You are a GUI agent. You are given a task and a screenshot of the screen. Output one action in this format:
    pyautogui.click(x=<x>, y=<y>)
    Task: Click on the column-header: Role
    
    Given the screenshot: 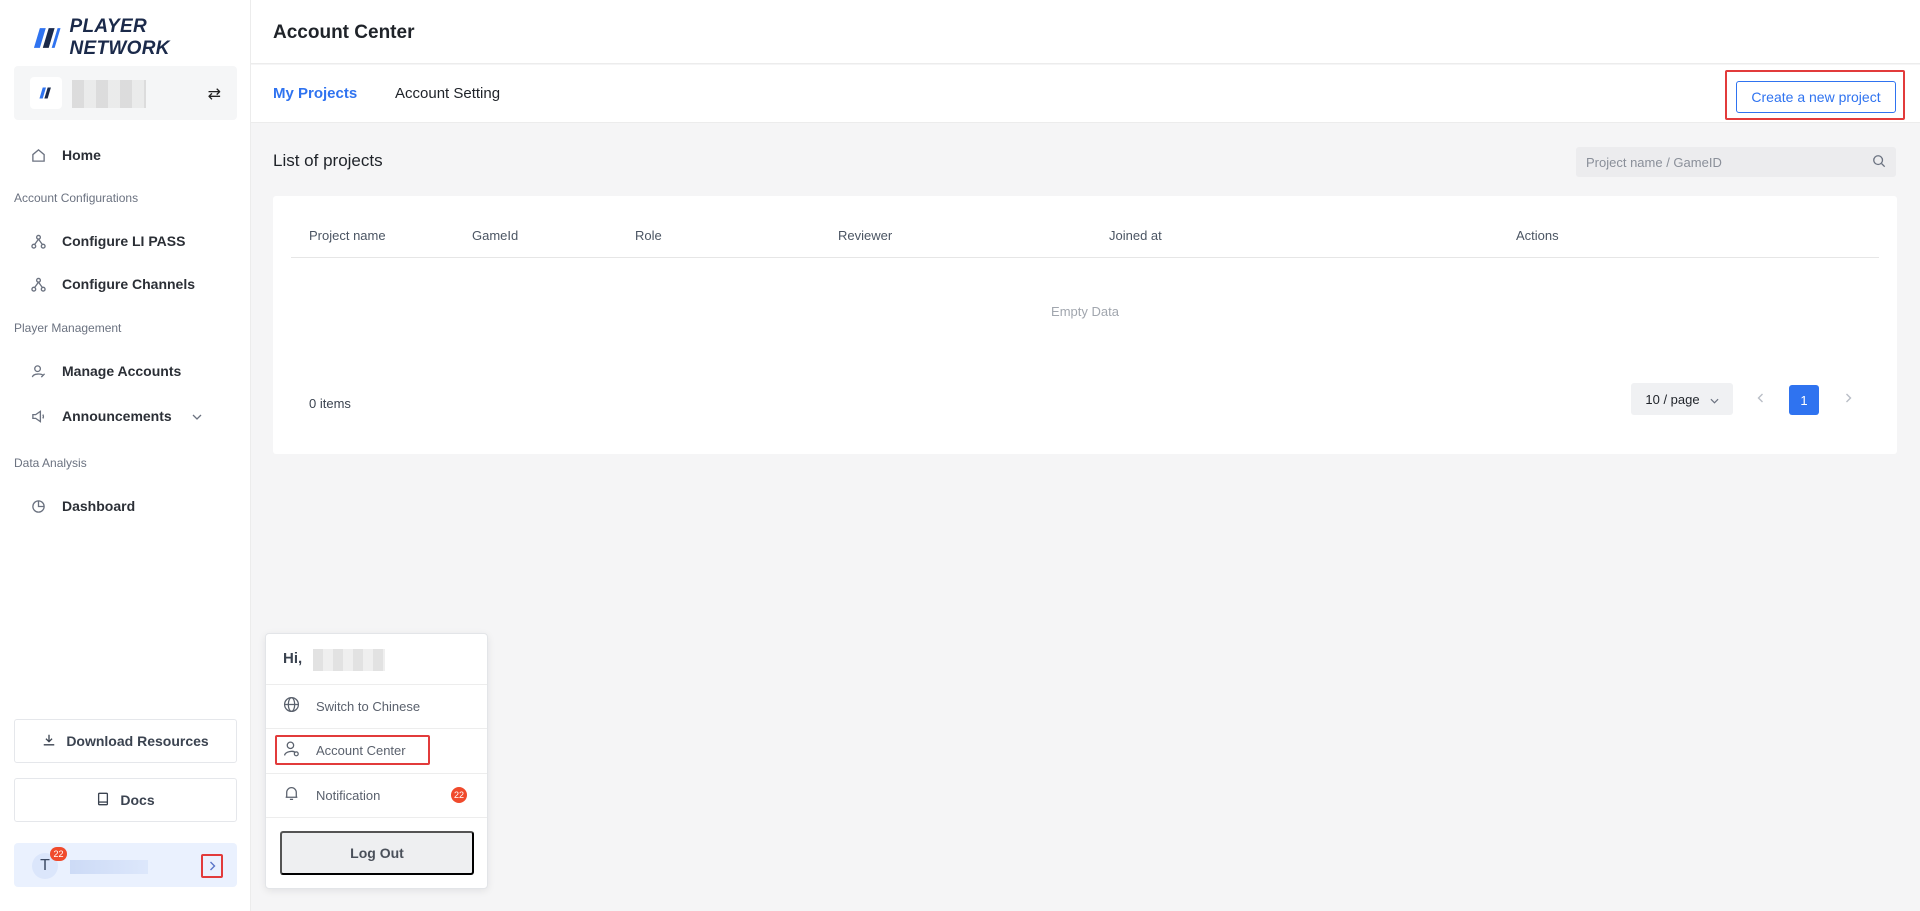 What is the action you would take?
    pyautogui.click(x=648, y=235)
    